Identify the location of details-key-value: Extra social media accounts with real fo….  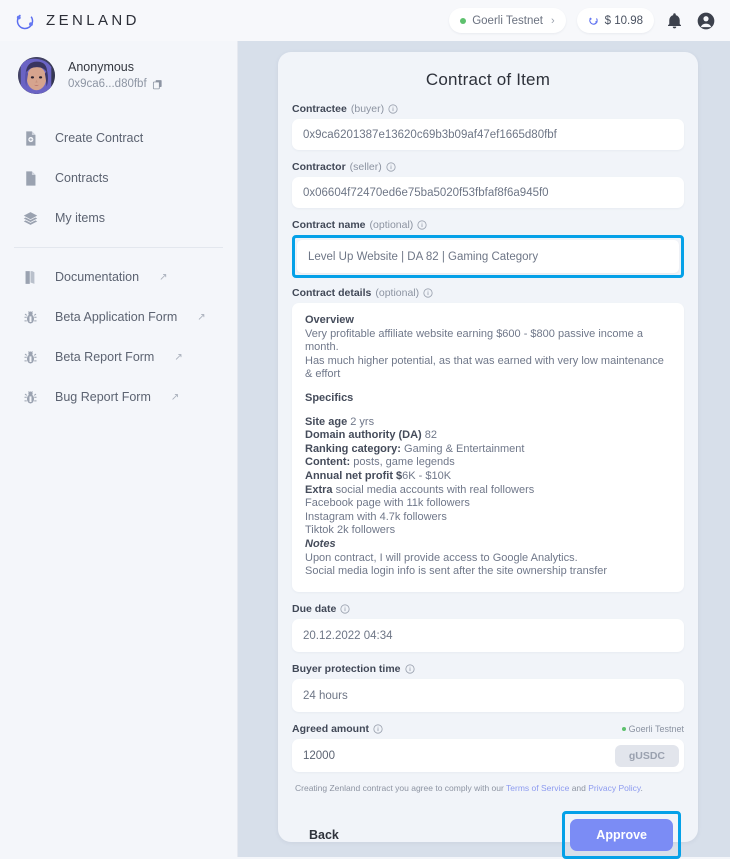
(420, 489).